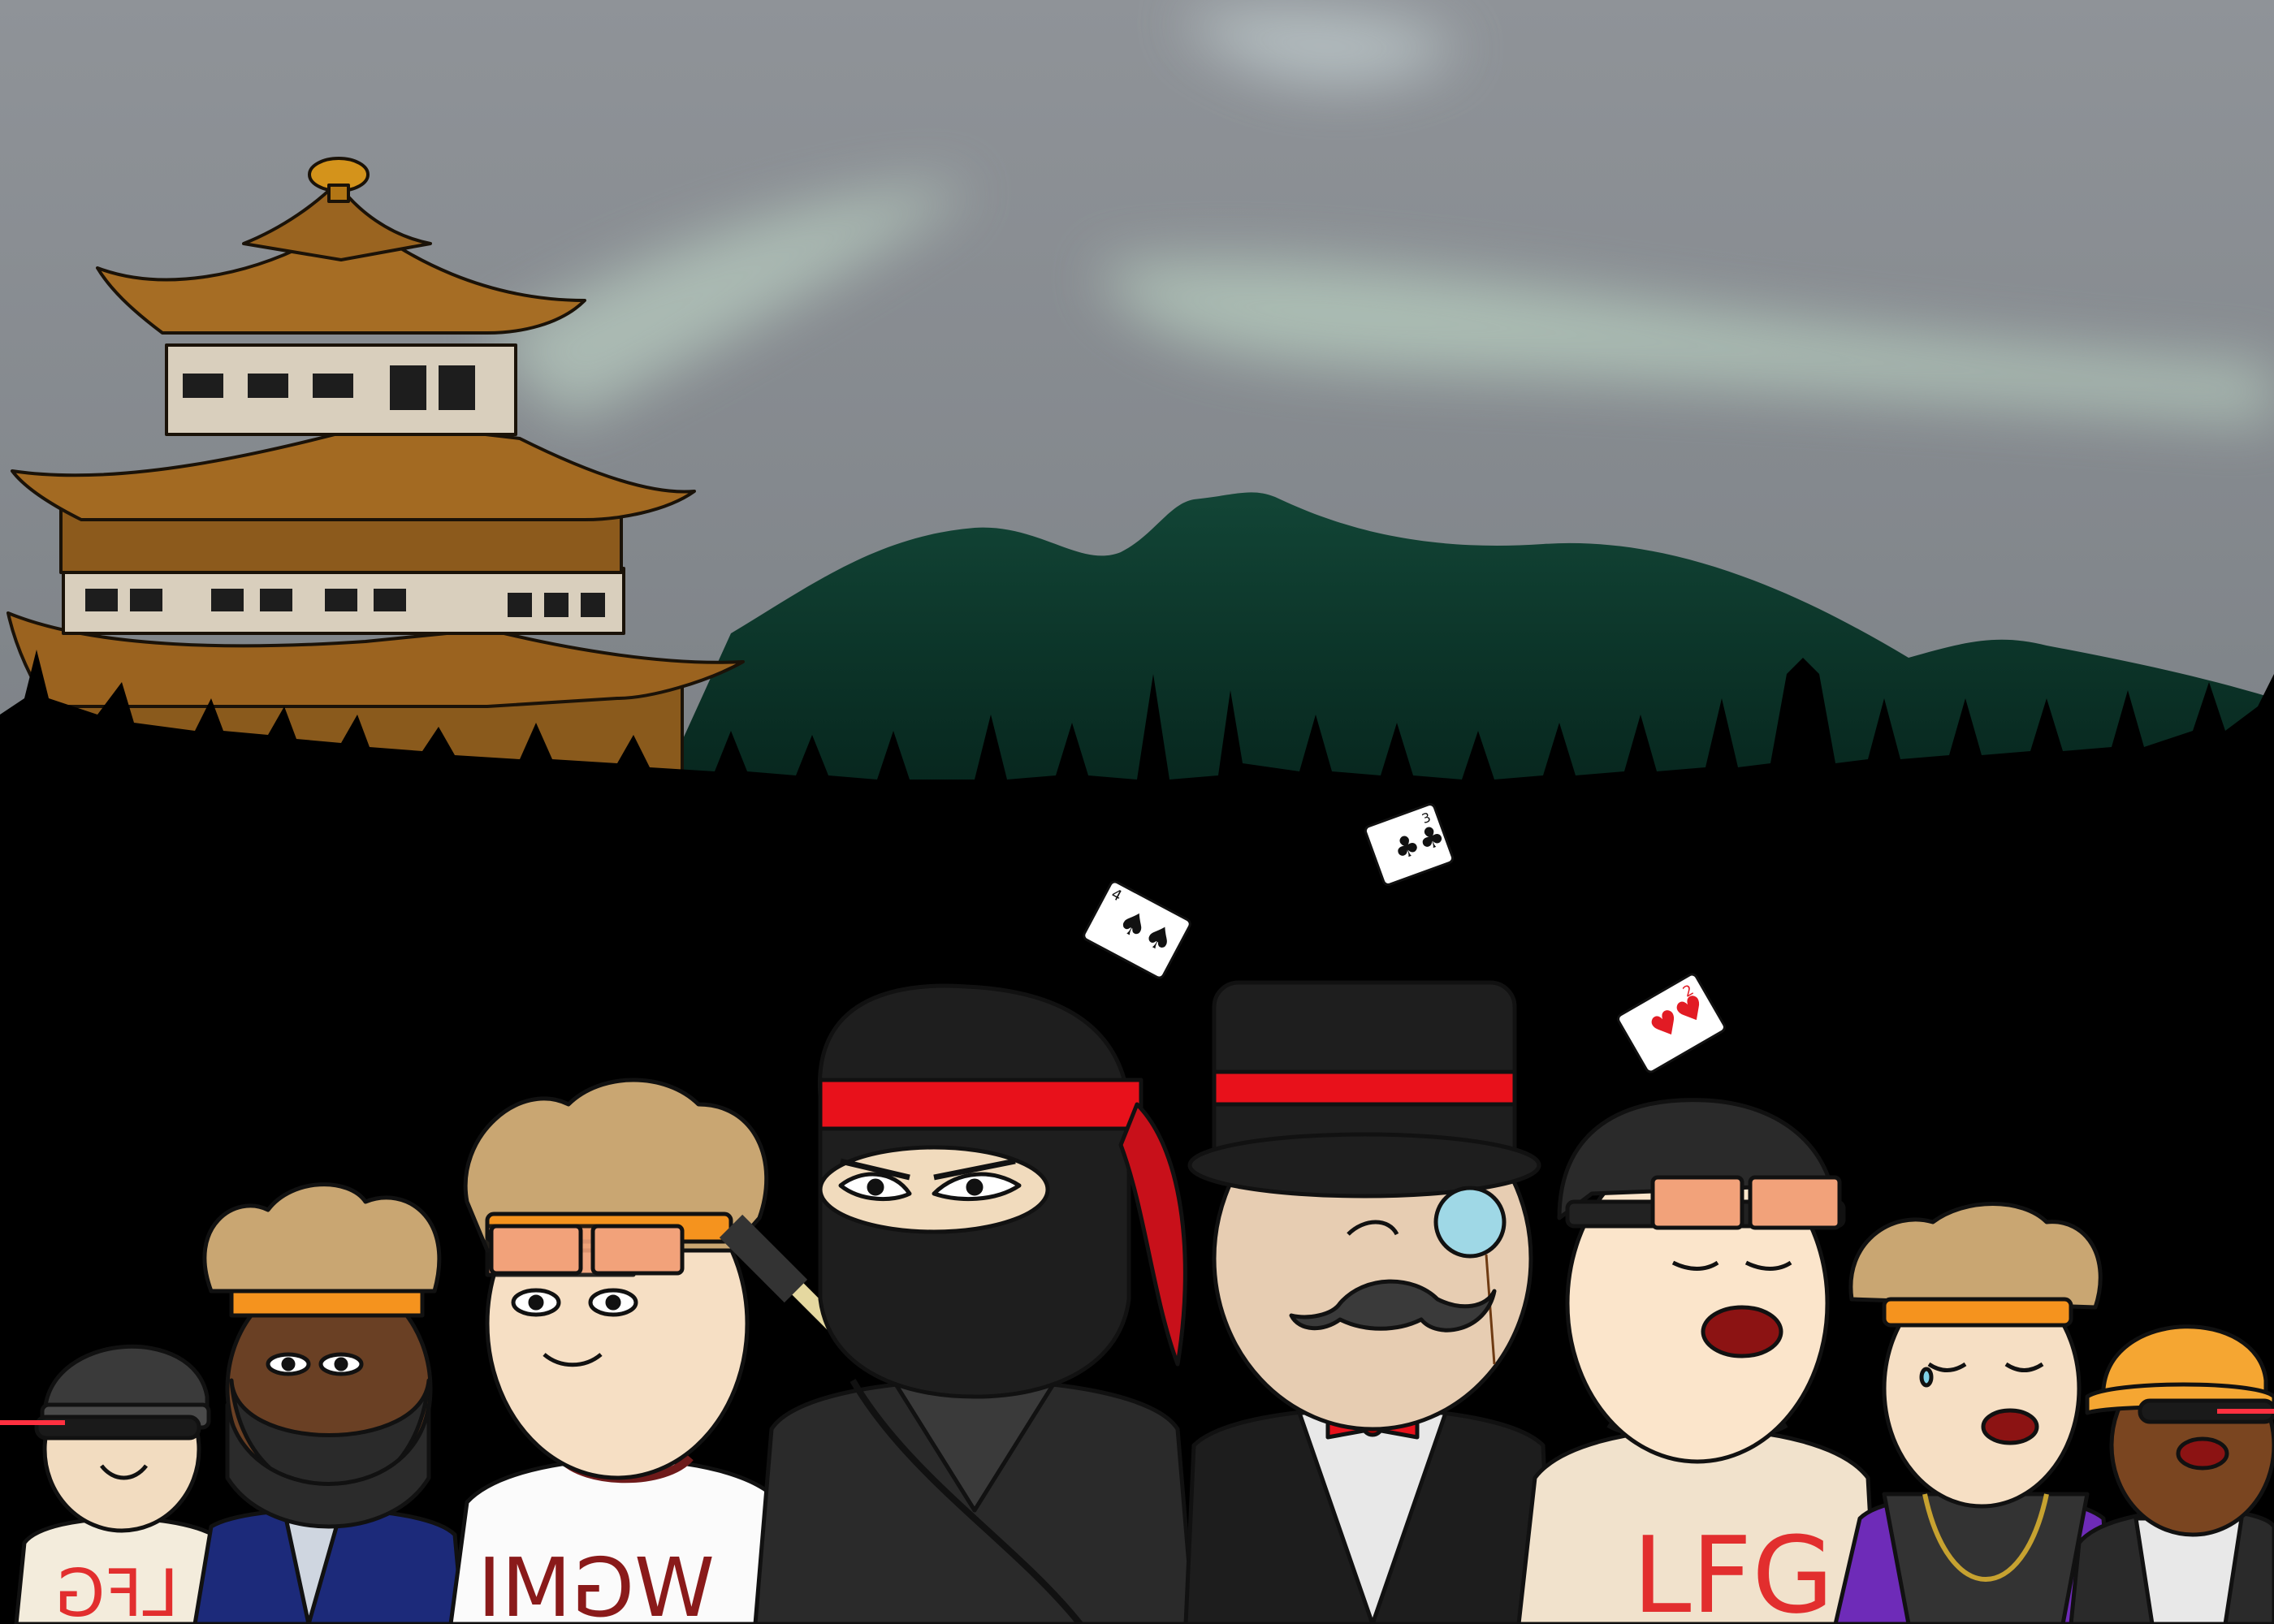 The height and width of the screenshot is (1624, 2274). What do you see at coordinates (329, 1403) in the screenshot?
I see `character-bandana` at bounding box center [329, 1403].